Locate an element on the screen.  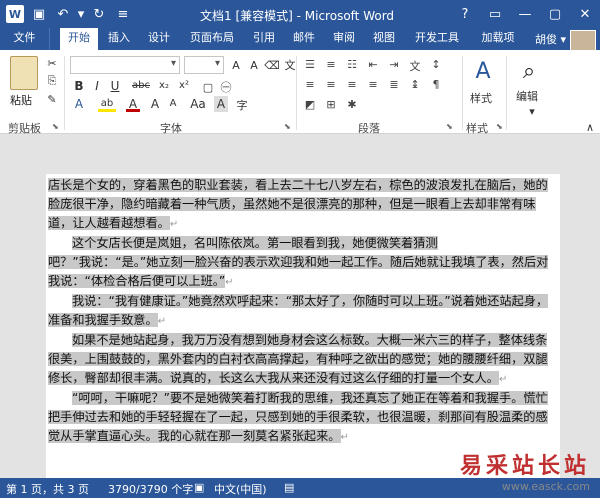
customize-qat-icon: ≡ is located at coordinates (123, 14).